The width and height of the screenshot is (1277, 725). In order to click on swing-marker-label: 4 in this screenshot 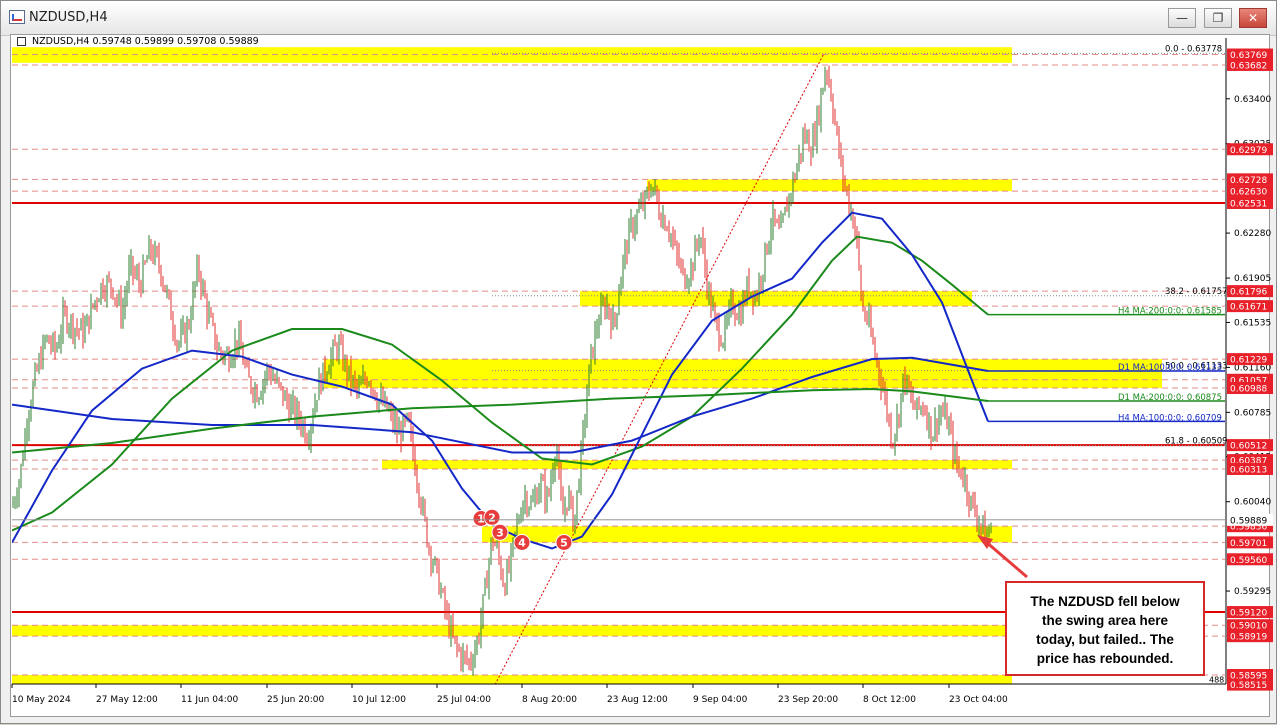, I will do `click(522, 542)`.